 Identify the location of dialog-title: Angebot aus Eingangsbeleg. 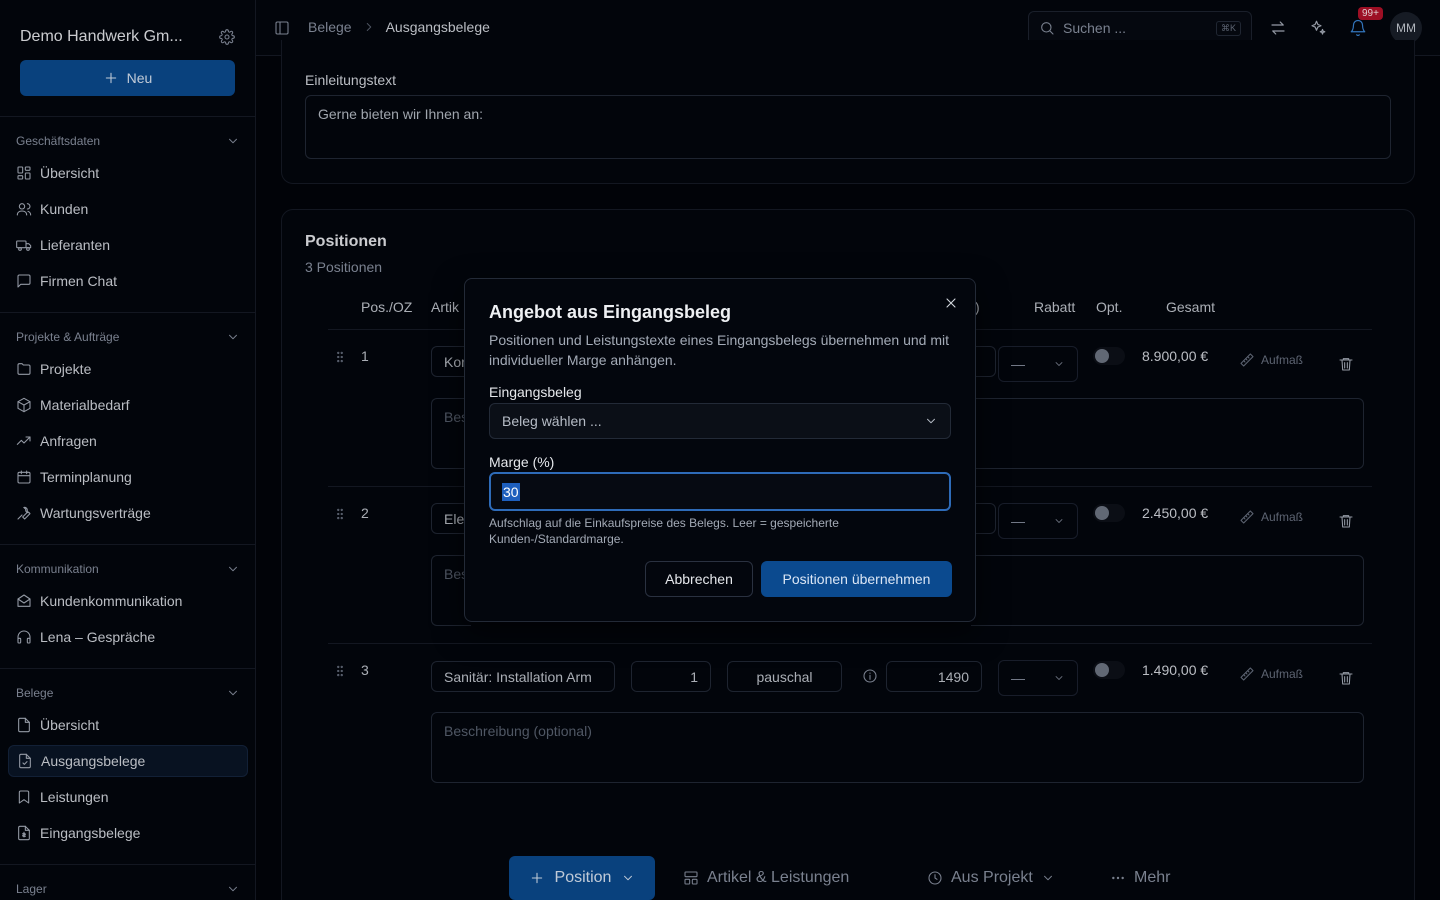
(610, 312).